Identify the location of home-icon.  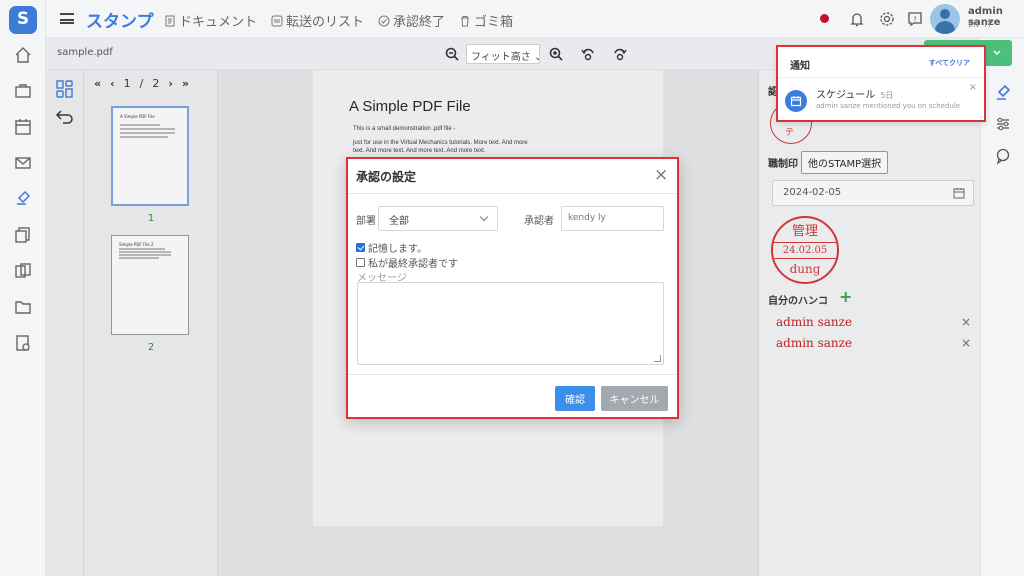
(23, 55).